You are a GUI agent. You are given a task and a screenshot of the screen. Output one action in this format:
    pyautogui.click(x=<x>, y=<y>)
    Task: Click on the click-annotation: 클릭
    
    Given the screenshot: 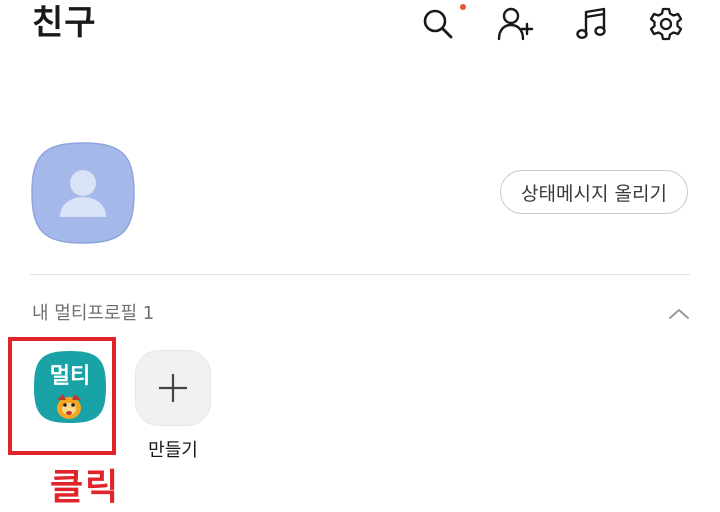 What is the action you would take?
    pyautogui.click(x=85, y=487)
    